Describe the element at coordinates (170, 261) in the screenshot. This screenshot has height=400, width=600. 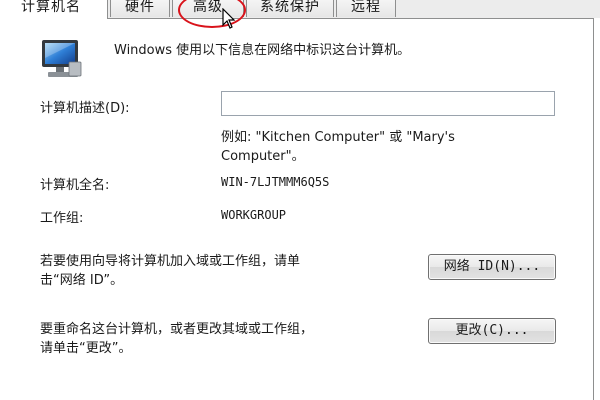
I see `network-text-line-1: 若要使用向导将计算机加入域或工作组，请单` at that location.